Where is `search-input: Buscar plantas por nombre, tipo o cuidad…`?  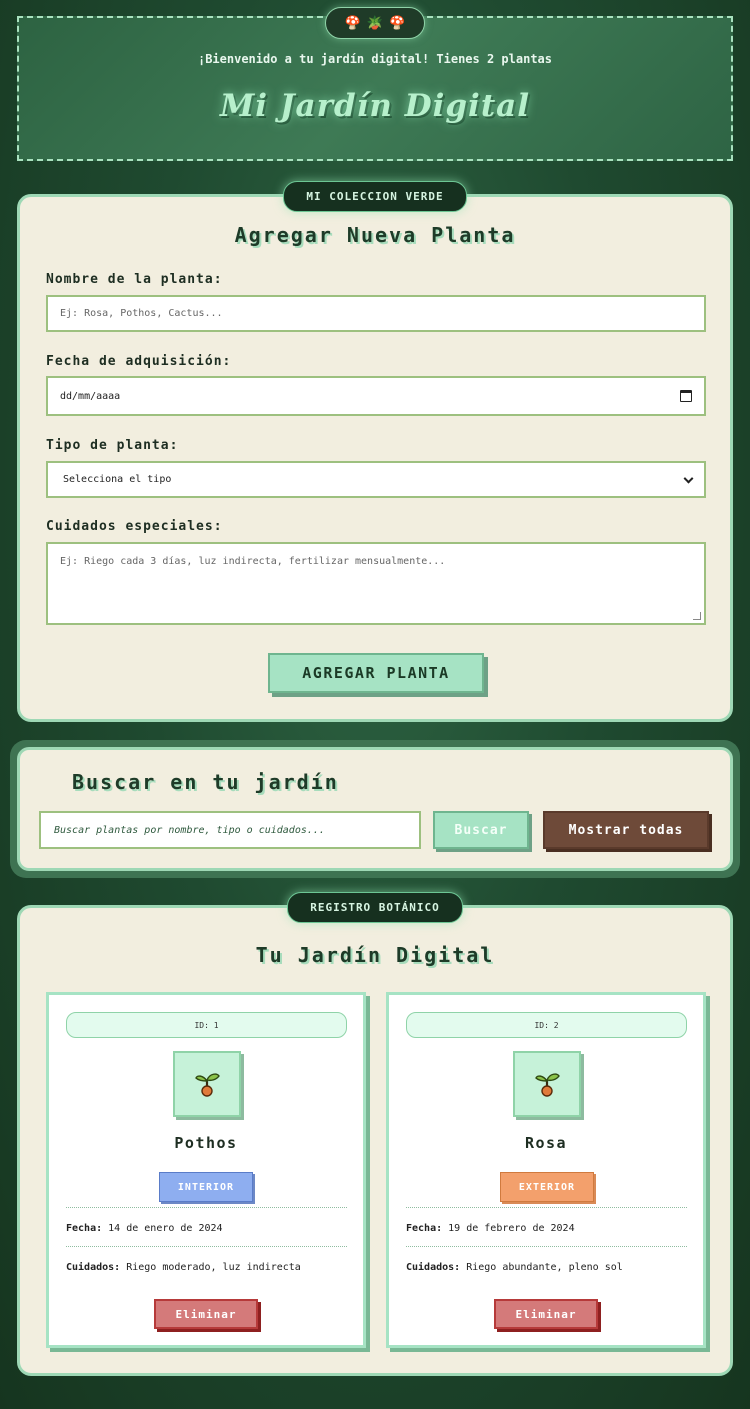
search-input: Buscar plantas por nombre, tipo o cuidad… is located at coordinates (230, 830).